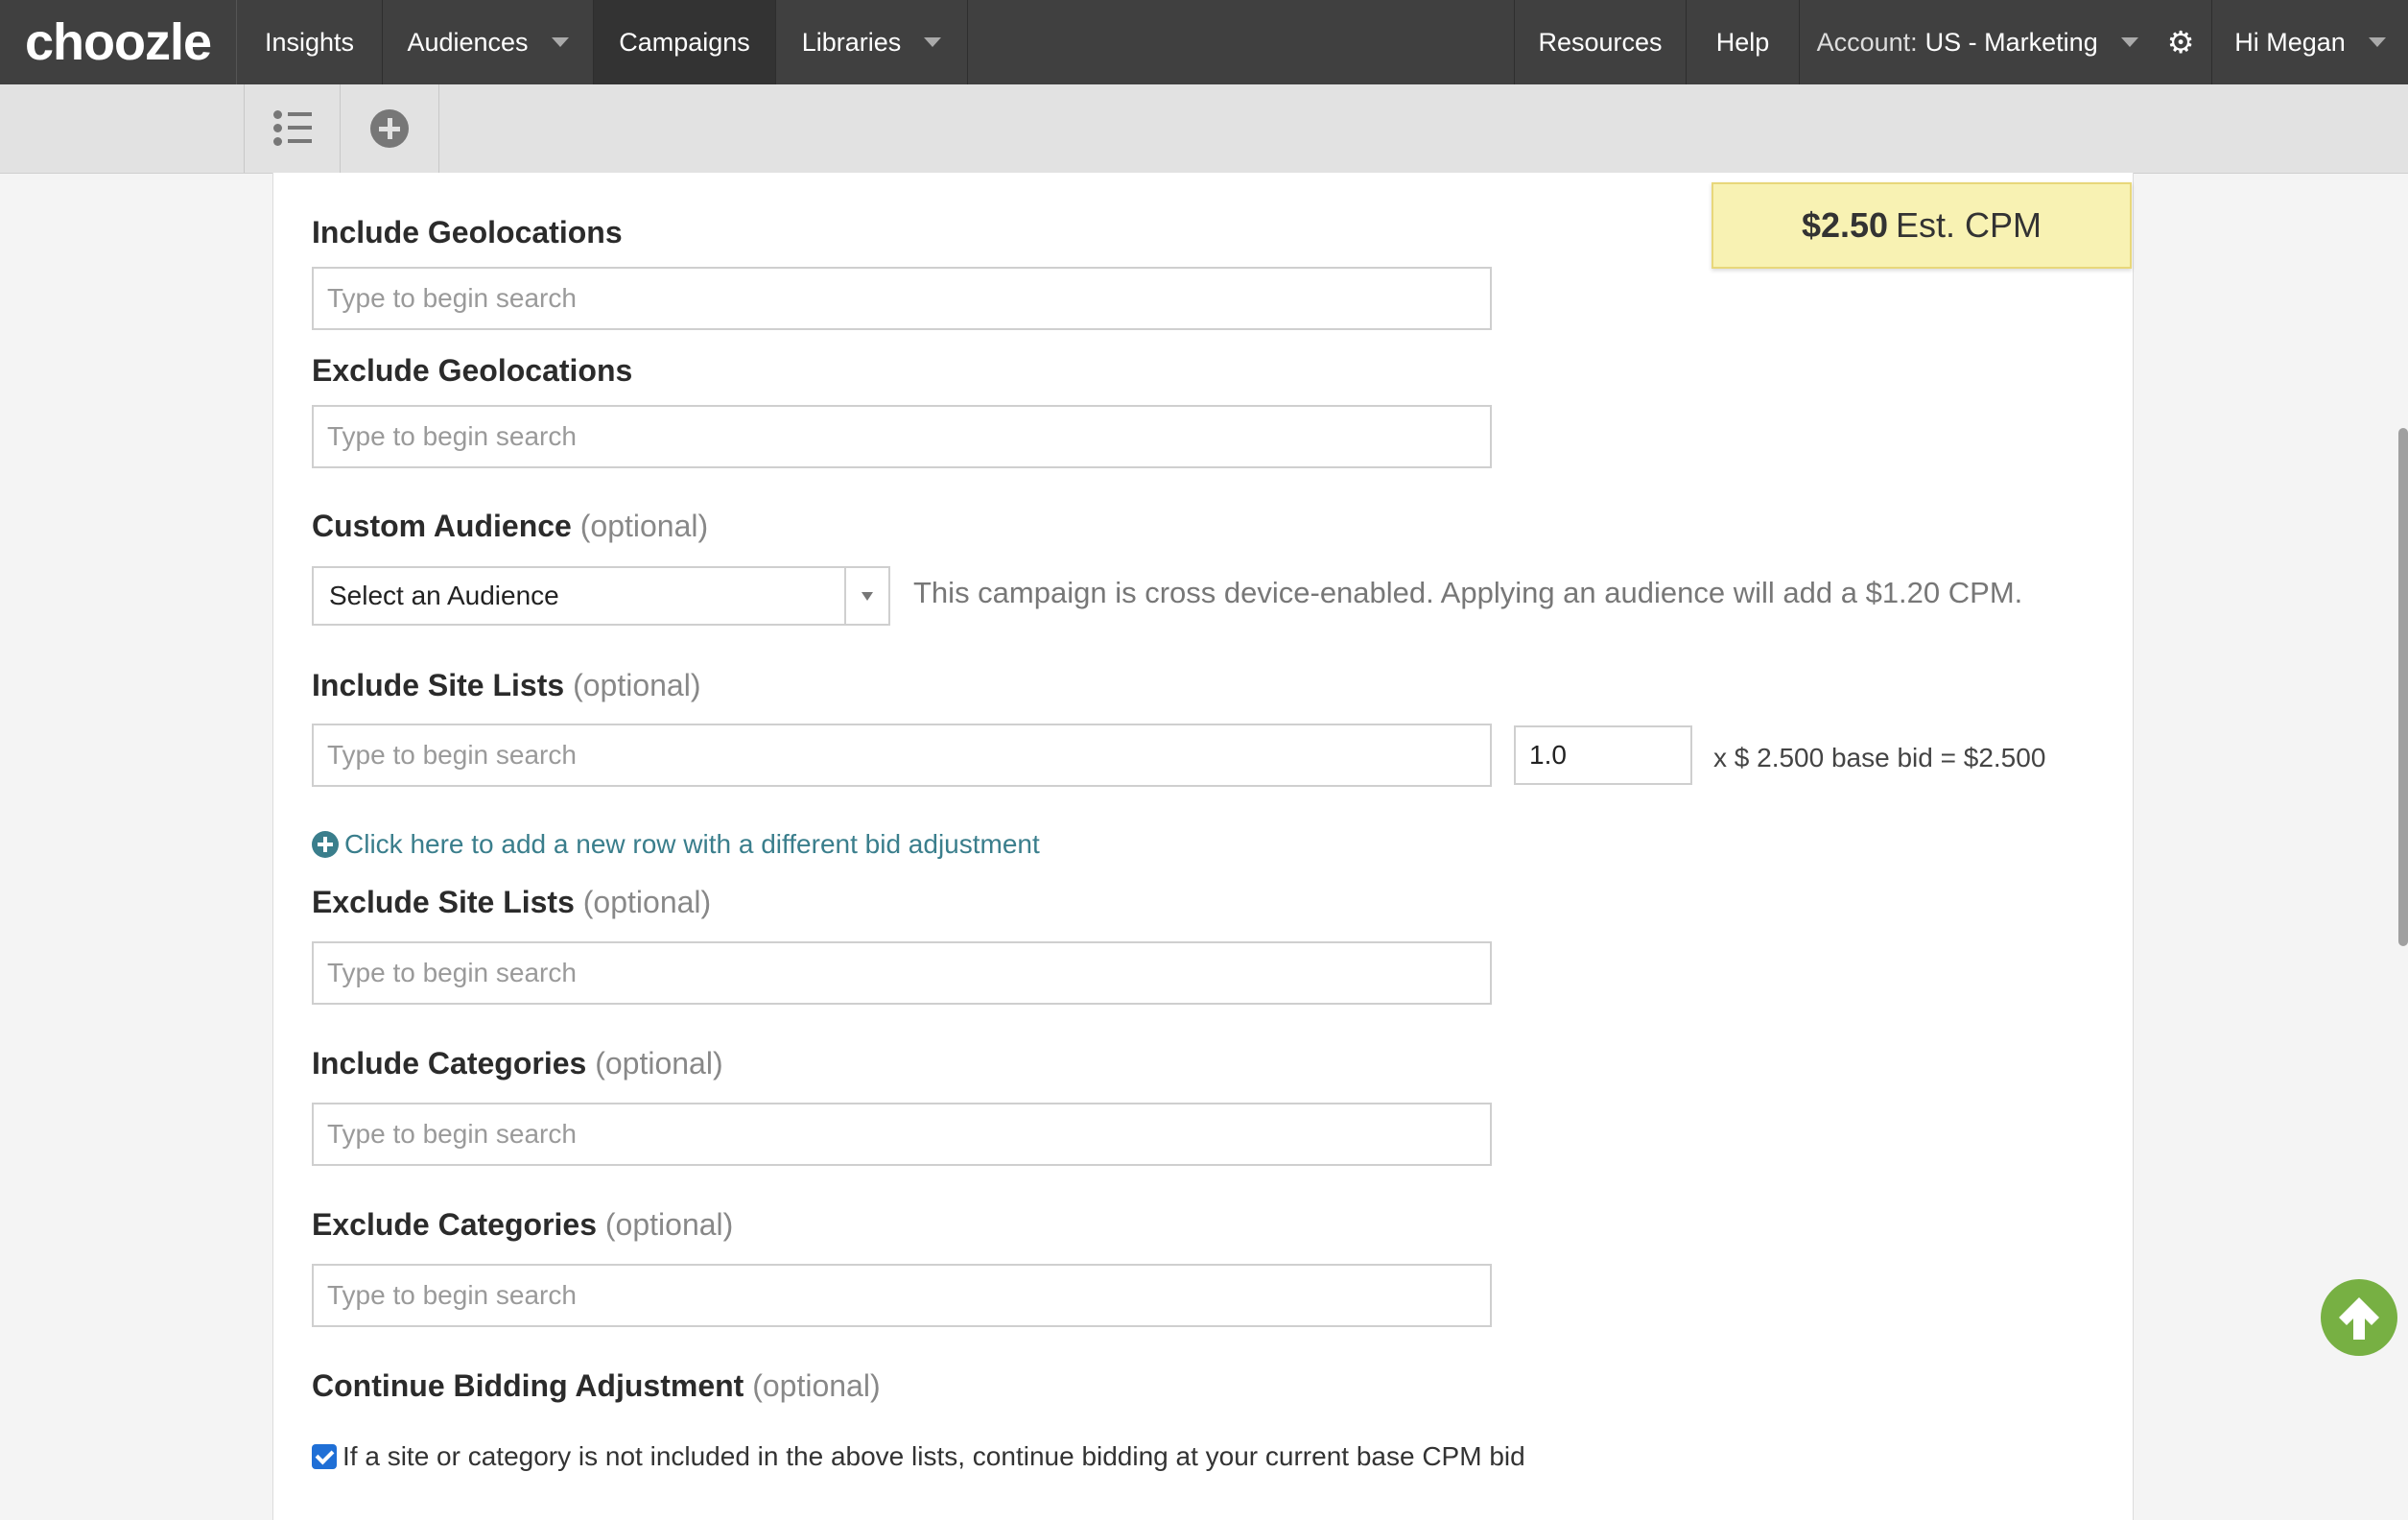 The image size is (2408, 1520). I want to click on est-cpm-badge: $2.50 Est. CPM, so click(1922, 225).